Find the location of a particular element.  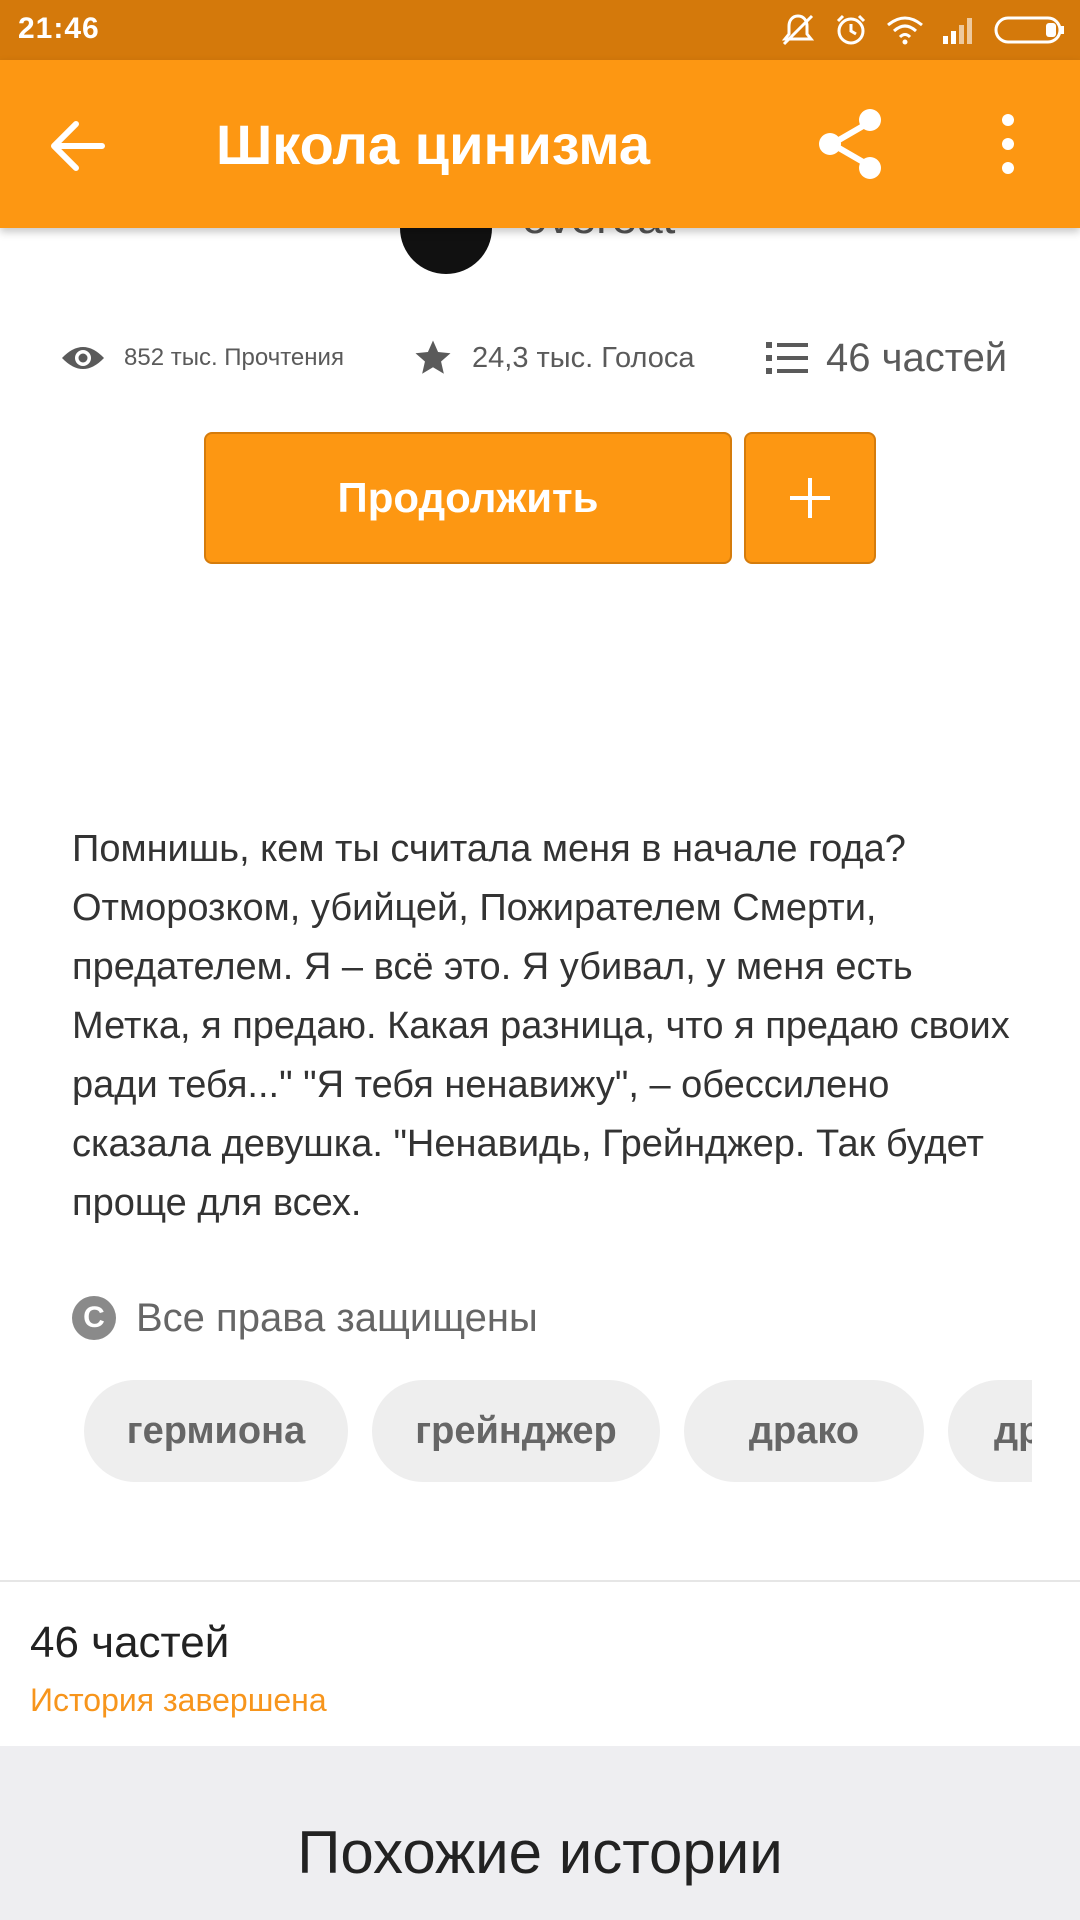

parts-count-stat: 46 частей is located at coordinates (917, 357).